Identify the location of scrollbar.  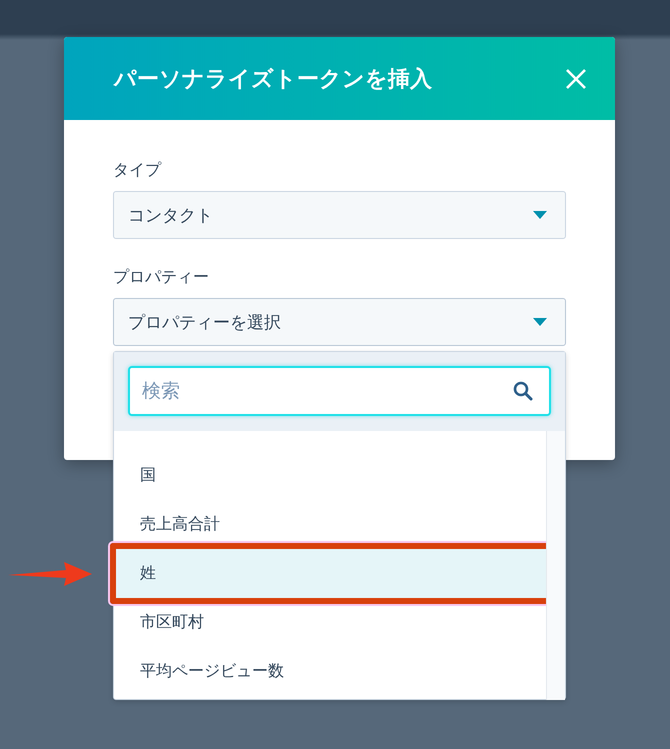
(555, 565).